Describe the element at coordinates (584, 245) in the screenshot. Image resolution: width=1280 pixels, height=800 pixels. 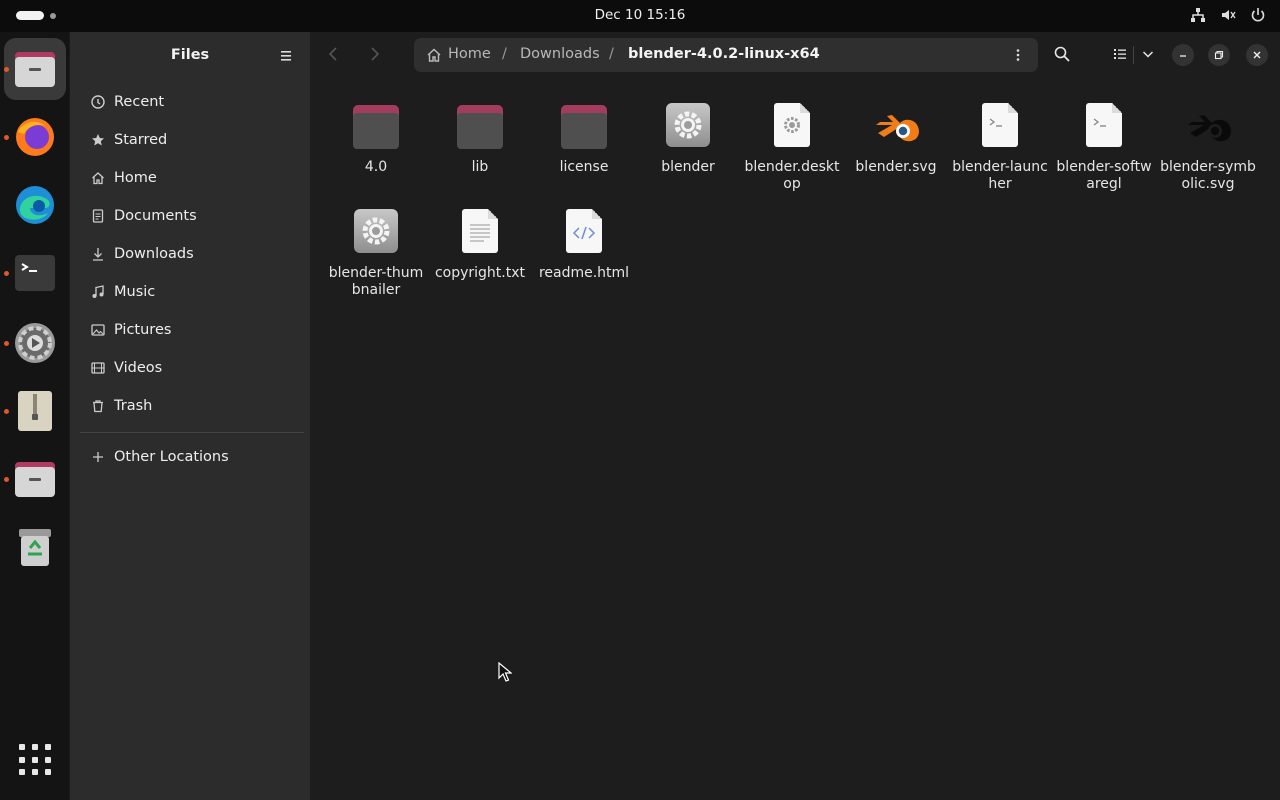
I see `file-item-html: readme.html` at that location.